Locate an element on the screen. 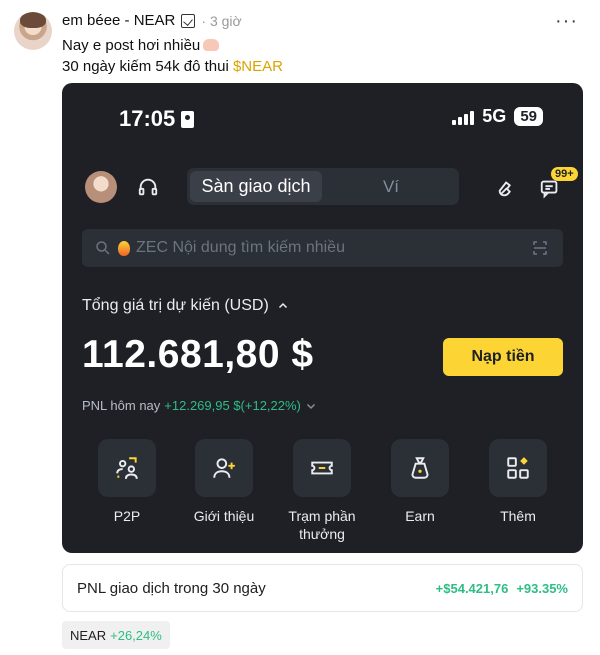 Image resolution: width=600 pixels, height=655 pixels. search-input: ZEC Nội dung tìm kiếm nhiều is located at coordinates (240, 248).